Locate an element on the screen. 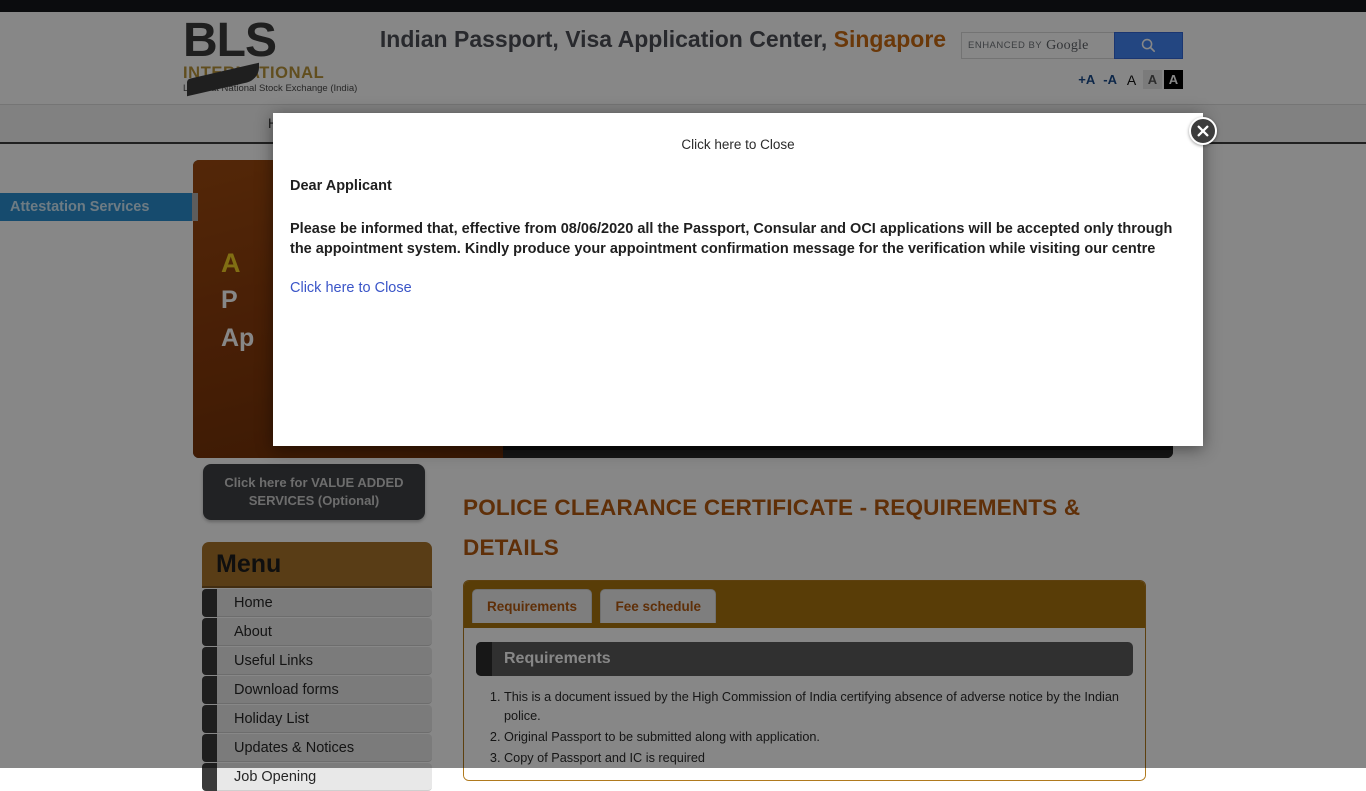 The width and height of the screenshot is (1366, 791). modal-salutation: Dear Applicant is located at coordinates (341, 186).